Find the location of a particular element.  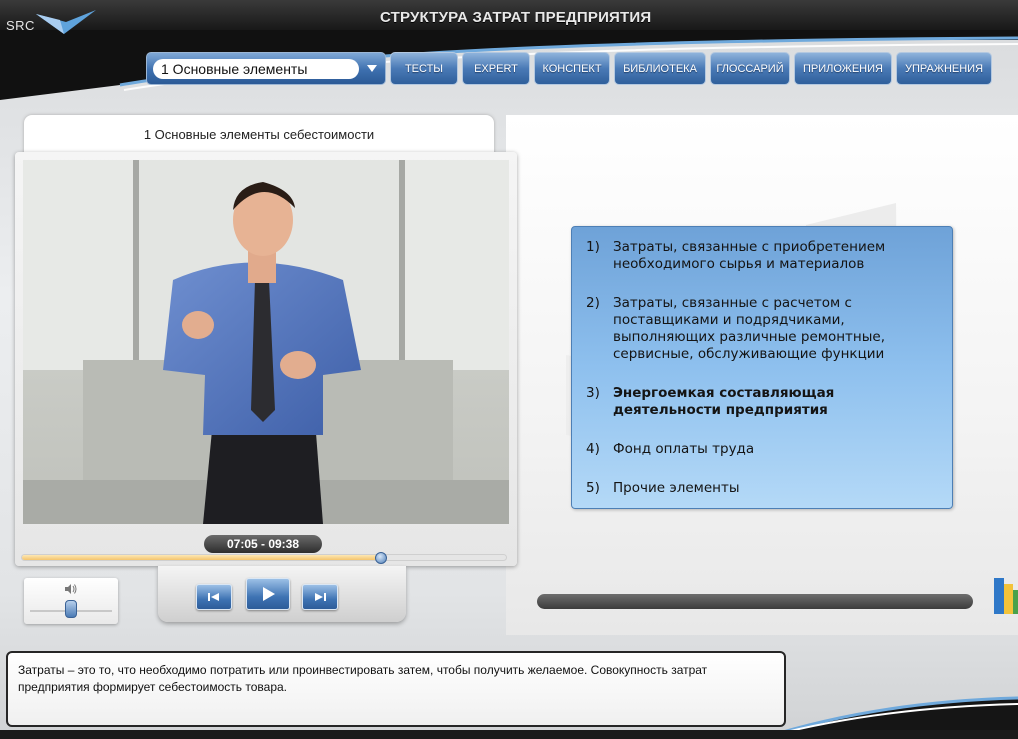

horizontal-scrollbar is located at coordinates (755, 601).